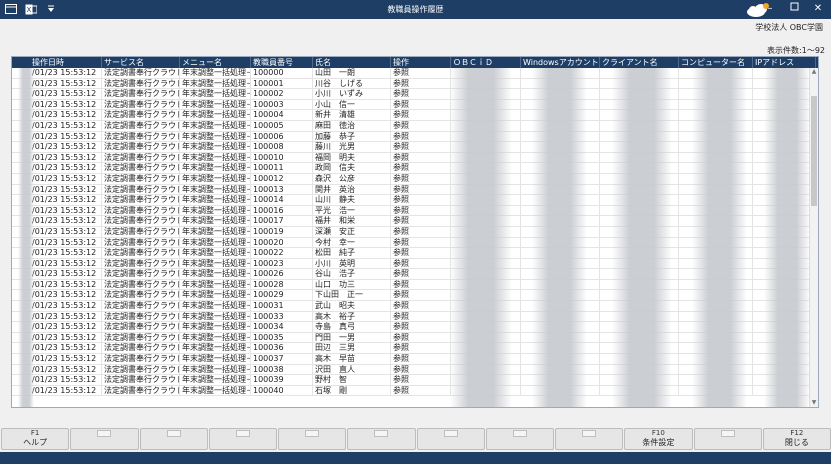 The height and width of the screenshot is (464, 831). What do you see at coordinates (818, 9) in the screenshot?
I see `close-icon: ✕` at bounding box center [818, 9].